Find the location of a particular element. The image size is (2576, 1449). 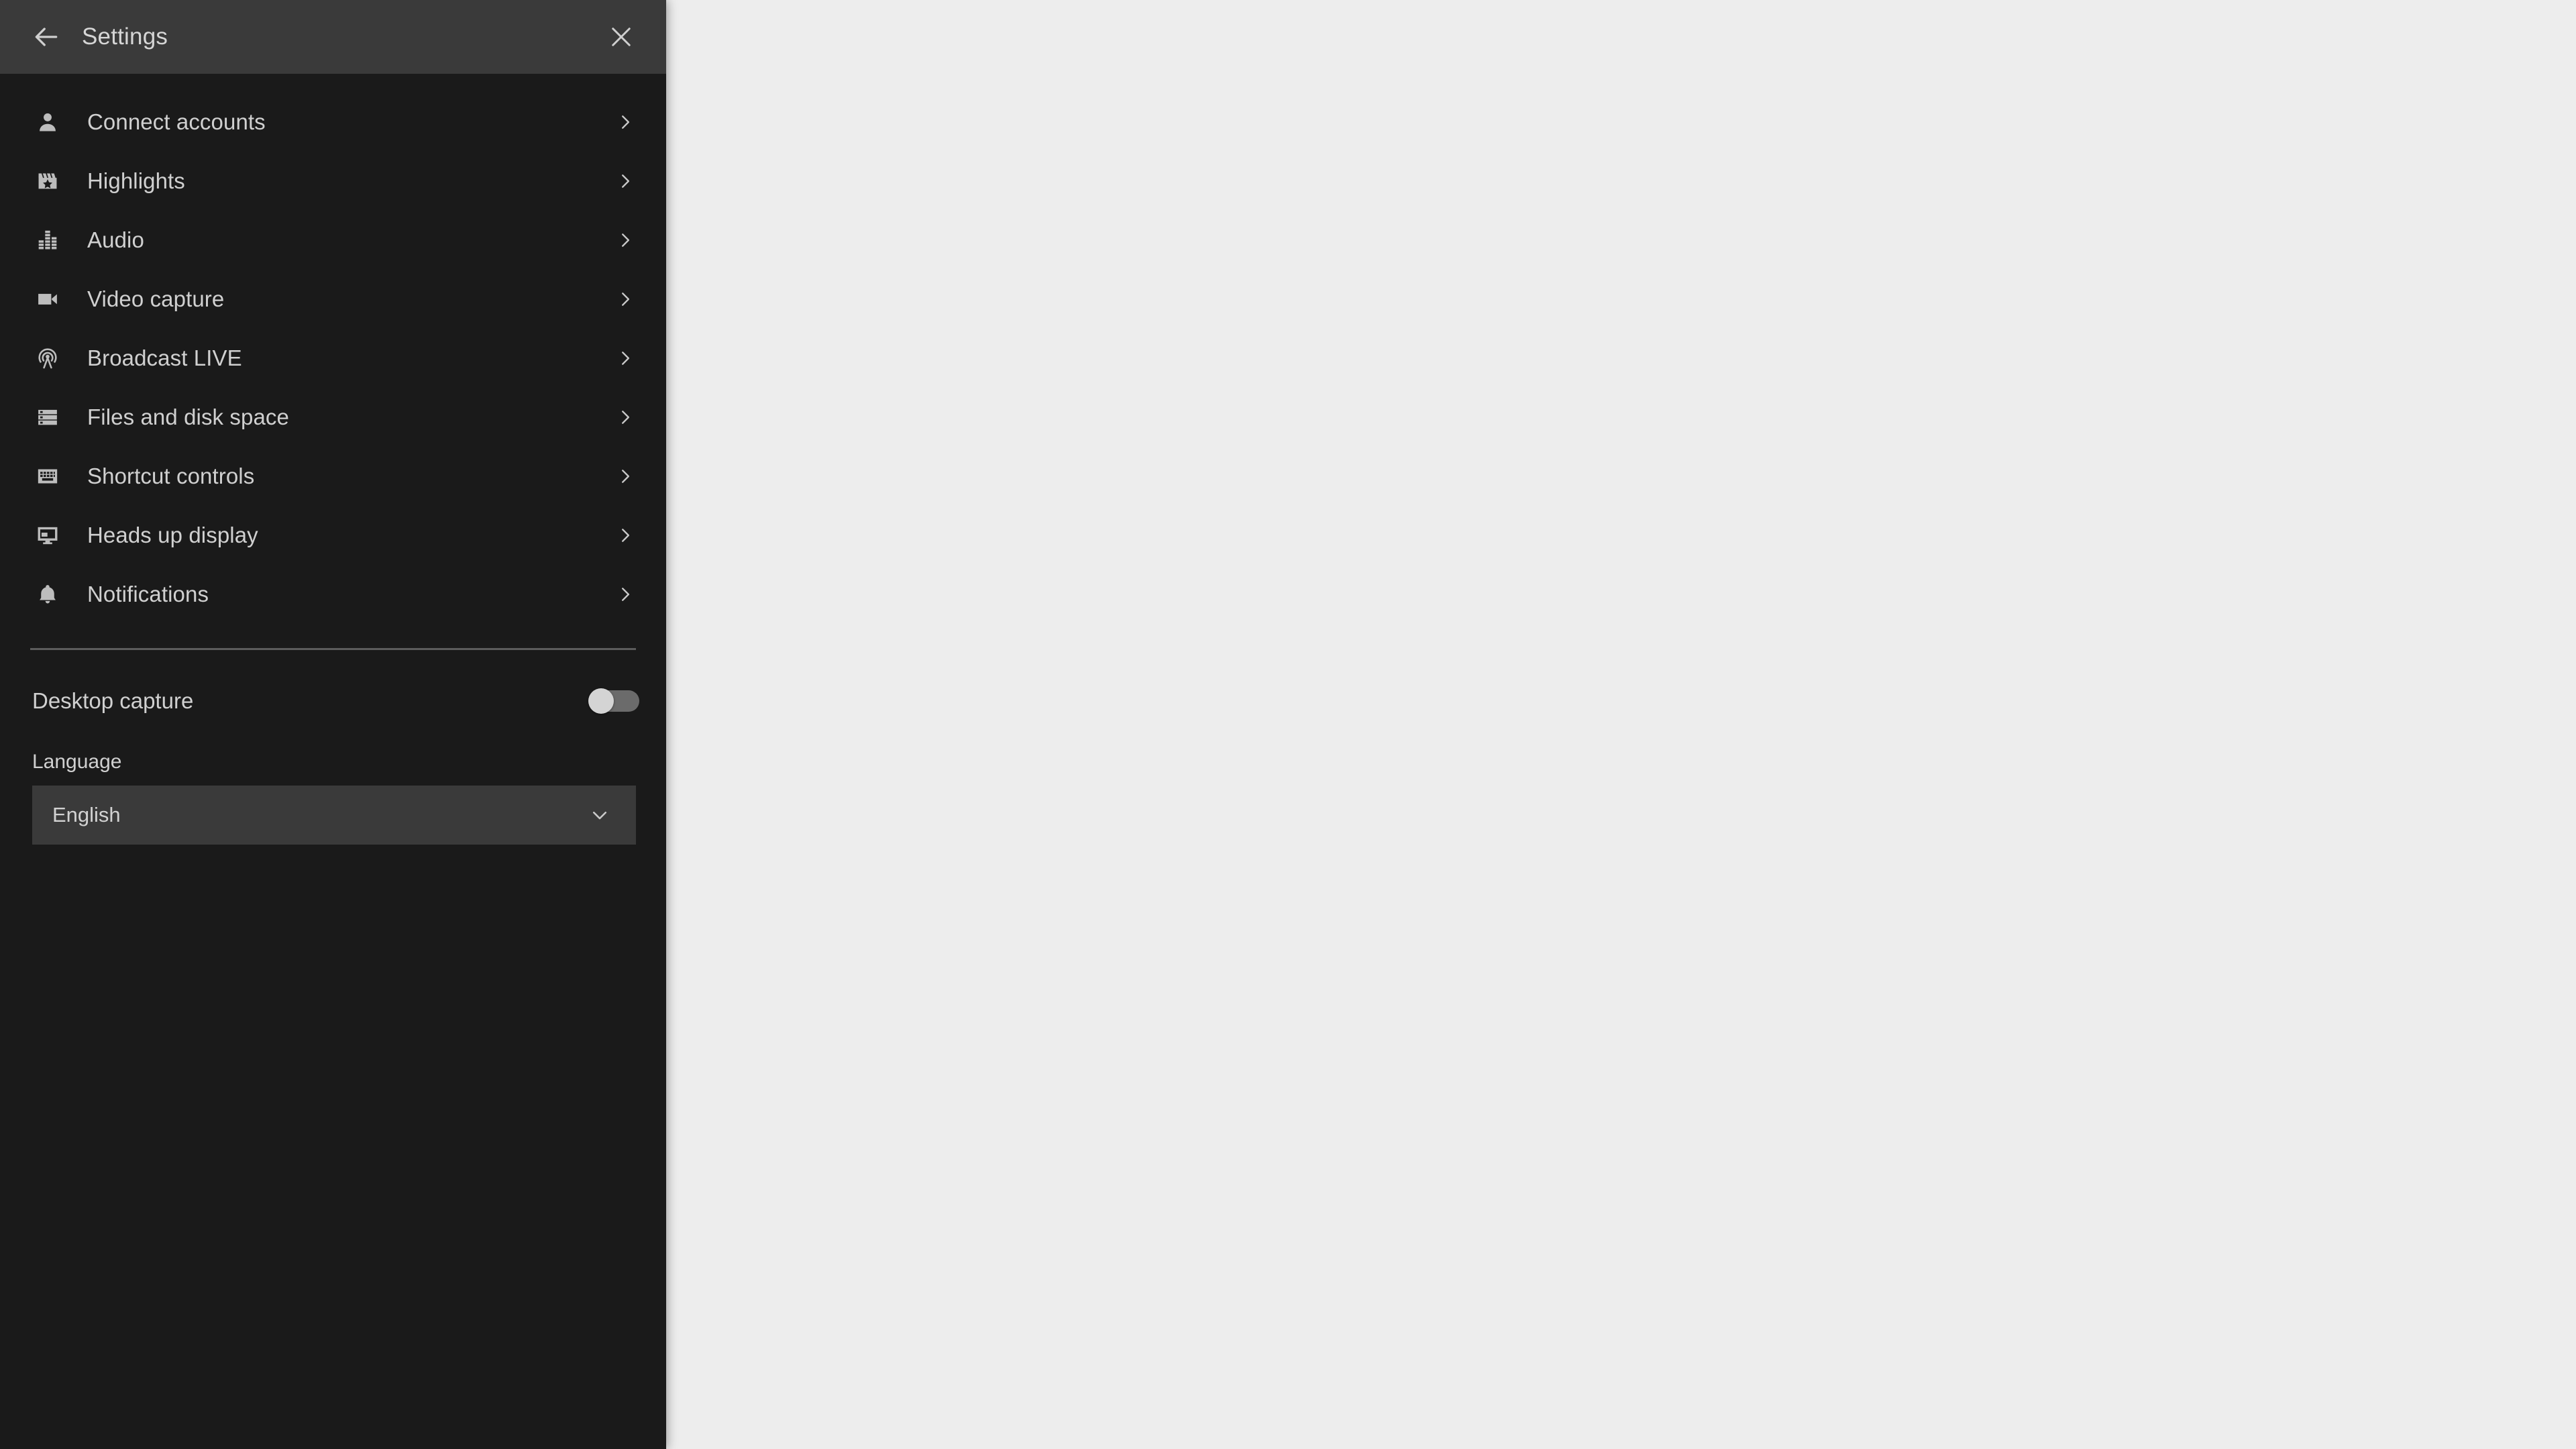

settings-row-video-capture: Video capture is located at coordinates (333, 299).